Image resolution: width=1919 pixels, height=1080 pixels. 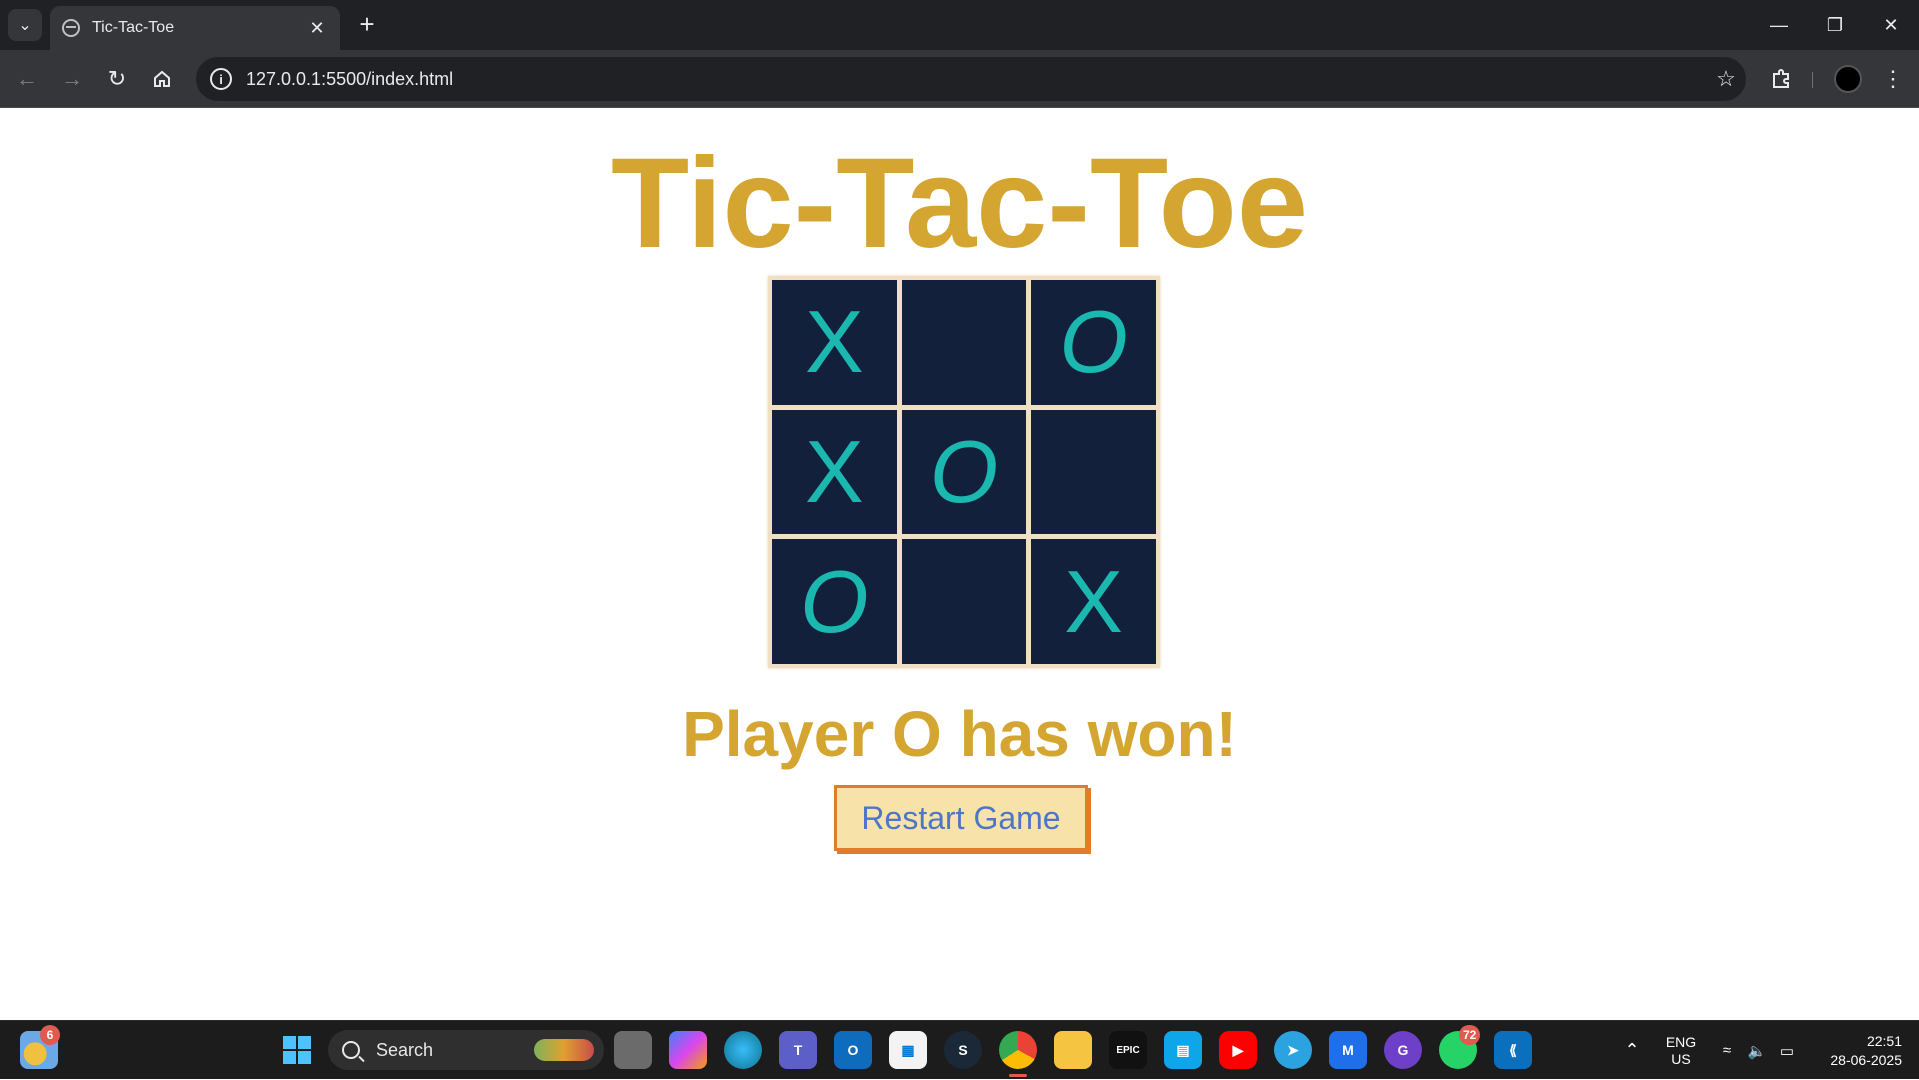 What do you see at coordinates (564, 1050) in the screenshot?
I see `search-highlight-image` at bounding box center [564, 1050].